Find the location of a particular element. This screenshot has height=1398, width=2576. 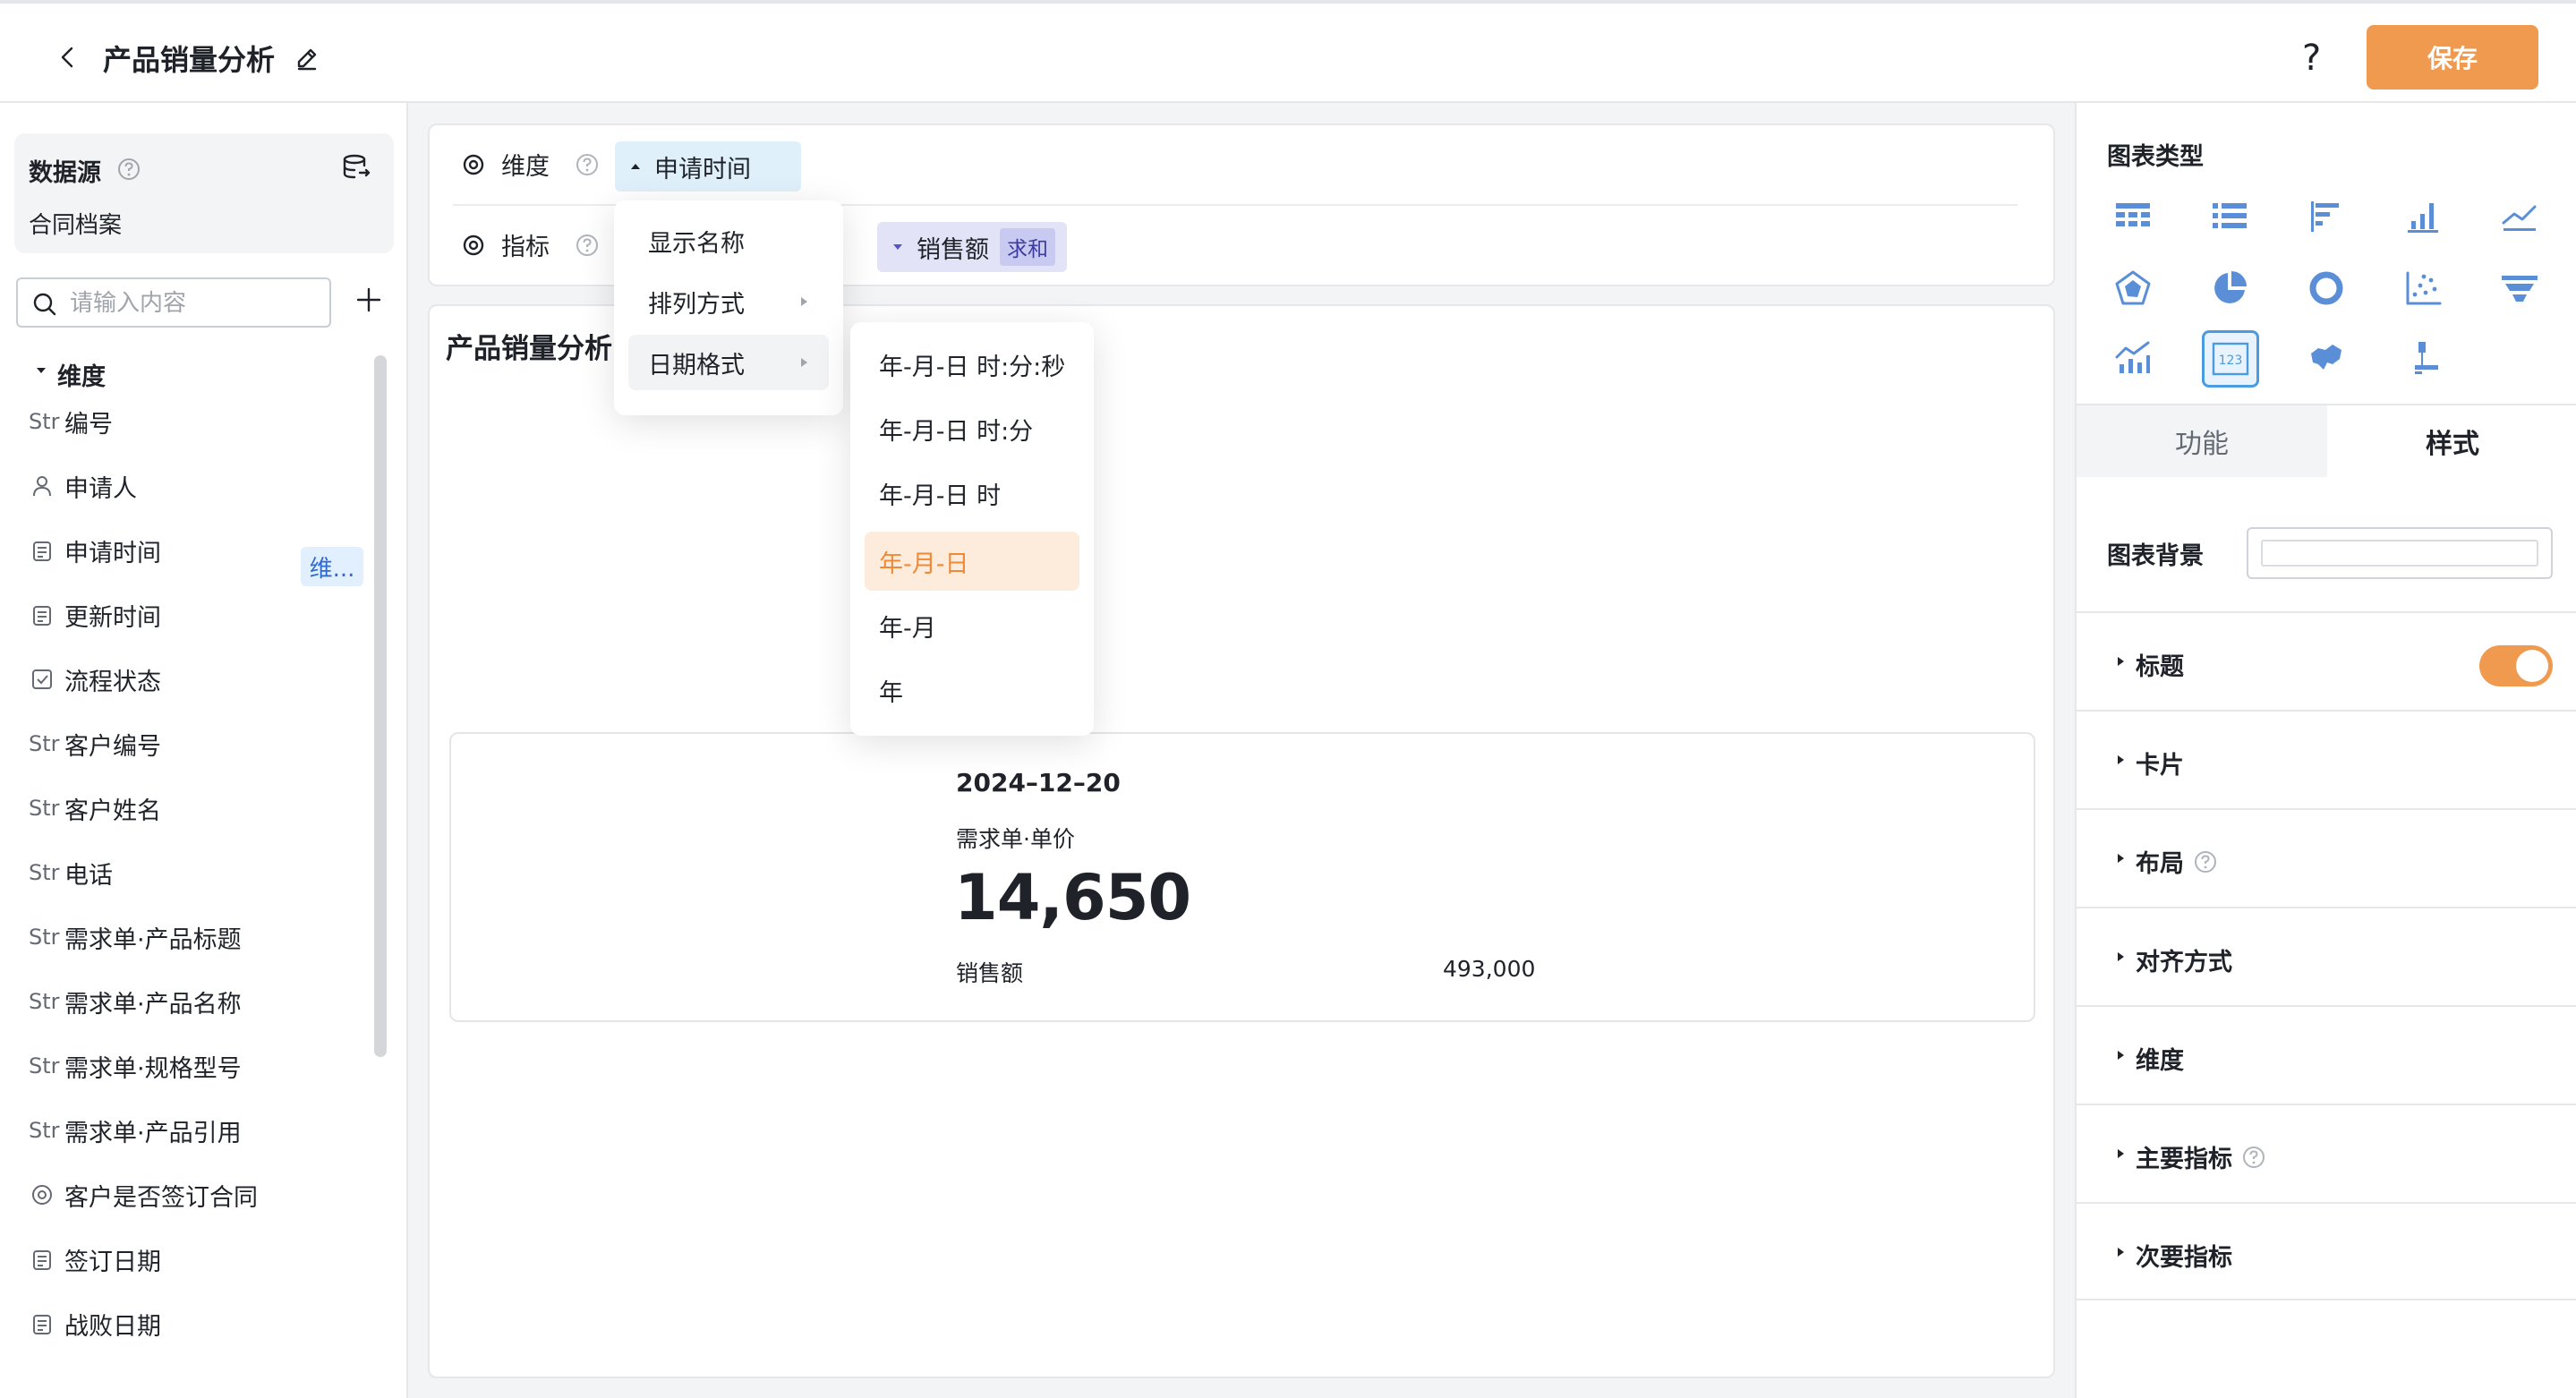

field-label: 客户编号 is located at coordinates (112, 747).